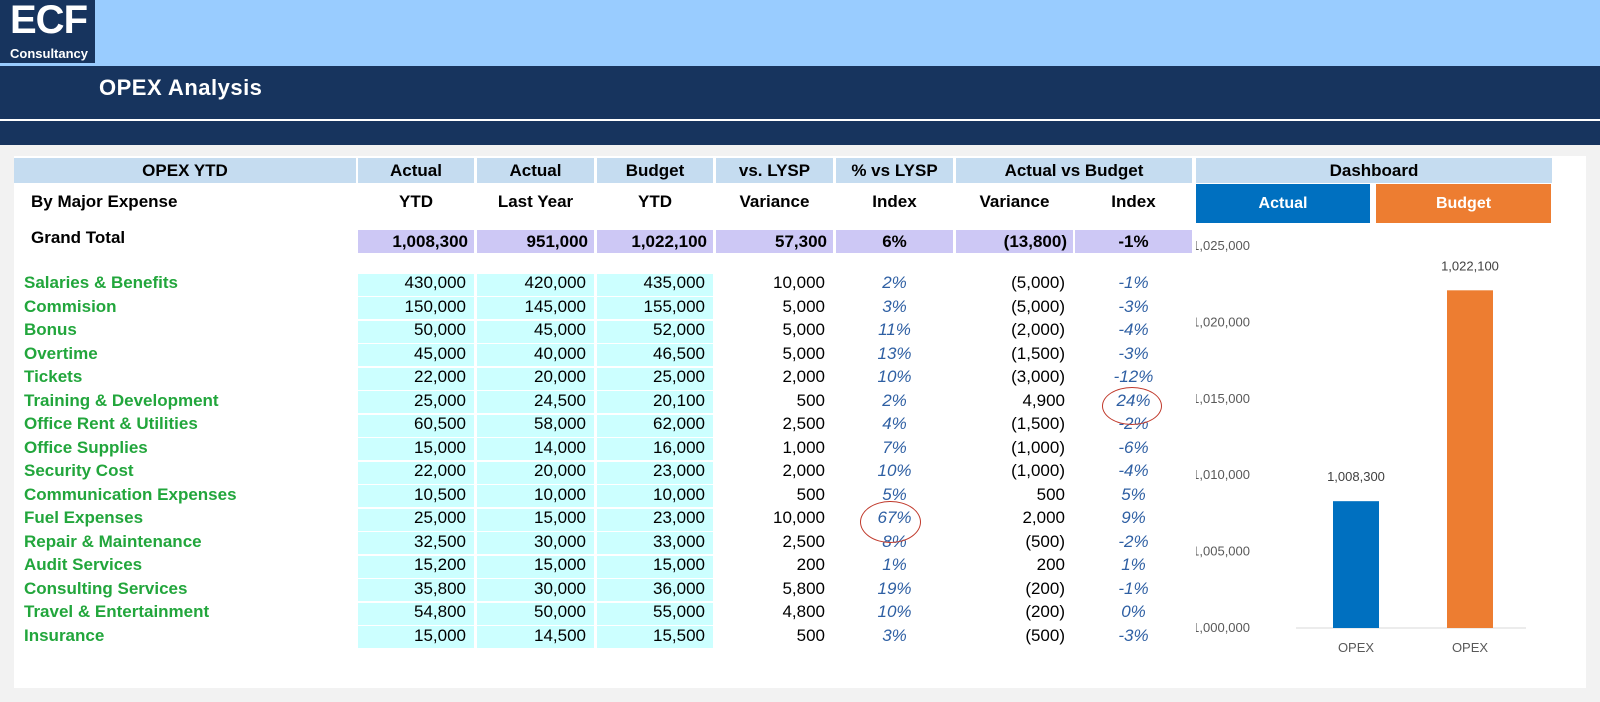 Image resolution: width=1600 pixels, height=702 pixels. What do you see at coordinates (181, 87) in the screenshot?
I see `page-title: OPEX Analysis` at bounding box center [181, 87].